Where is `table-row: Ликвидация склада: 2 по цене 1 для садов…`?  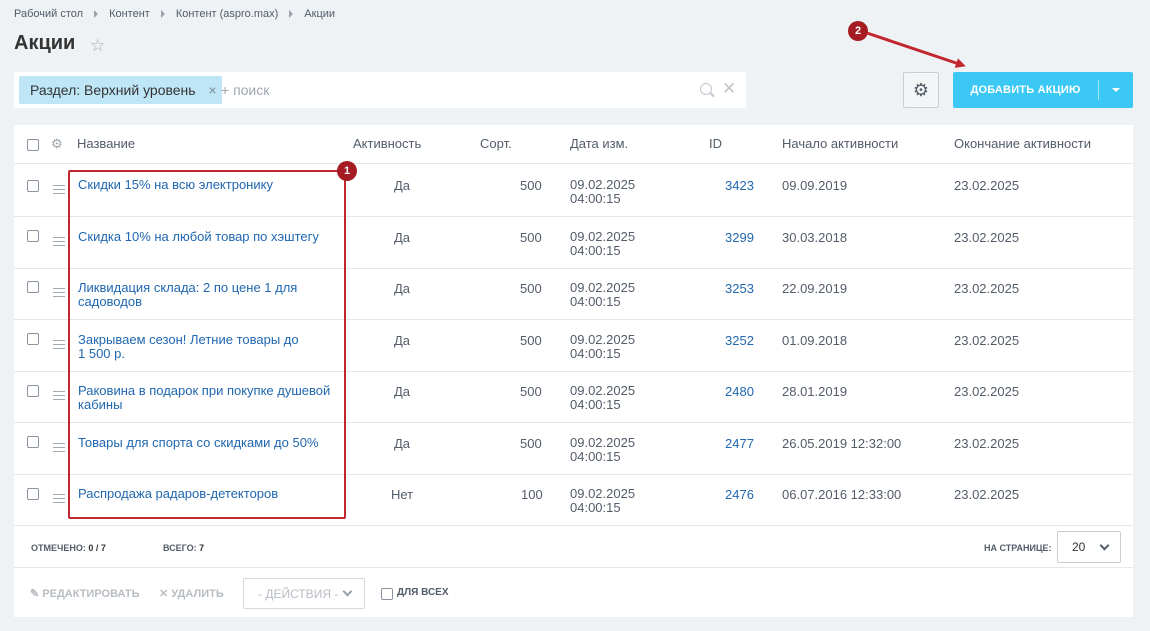
table-row: Ликвидация склада: 2 по цене 1 для садов… is located at coordinates (573, 294).